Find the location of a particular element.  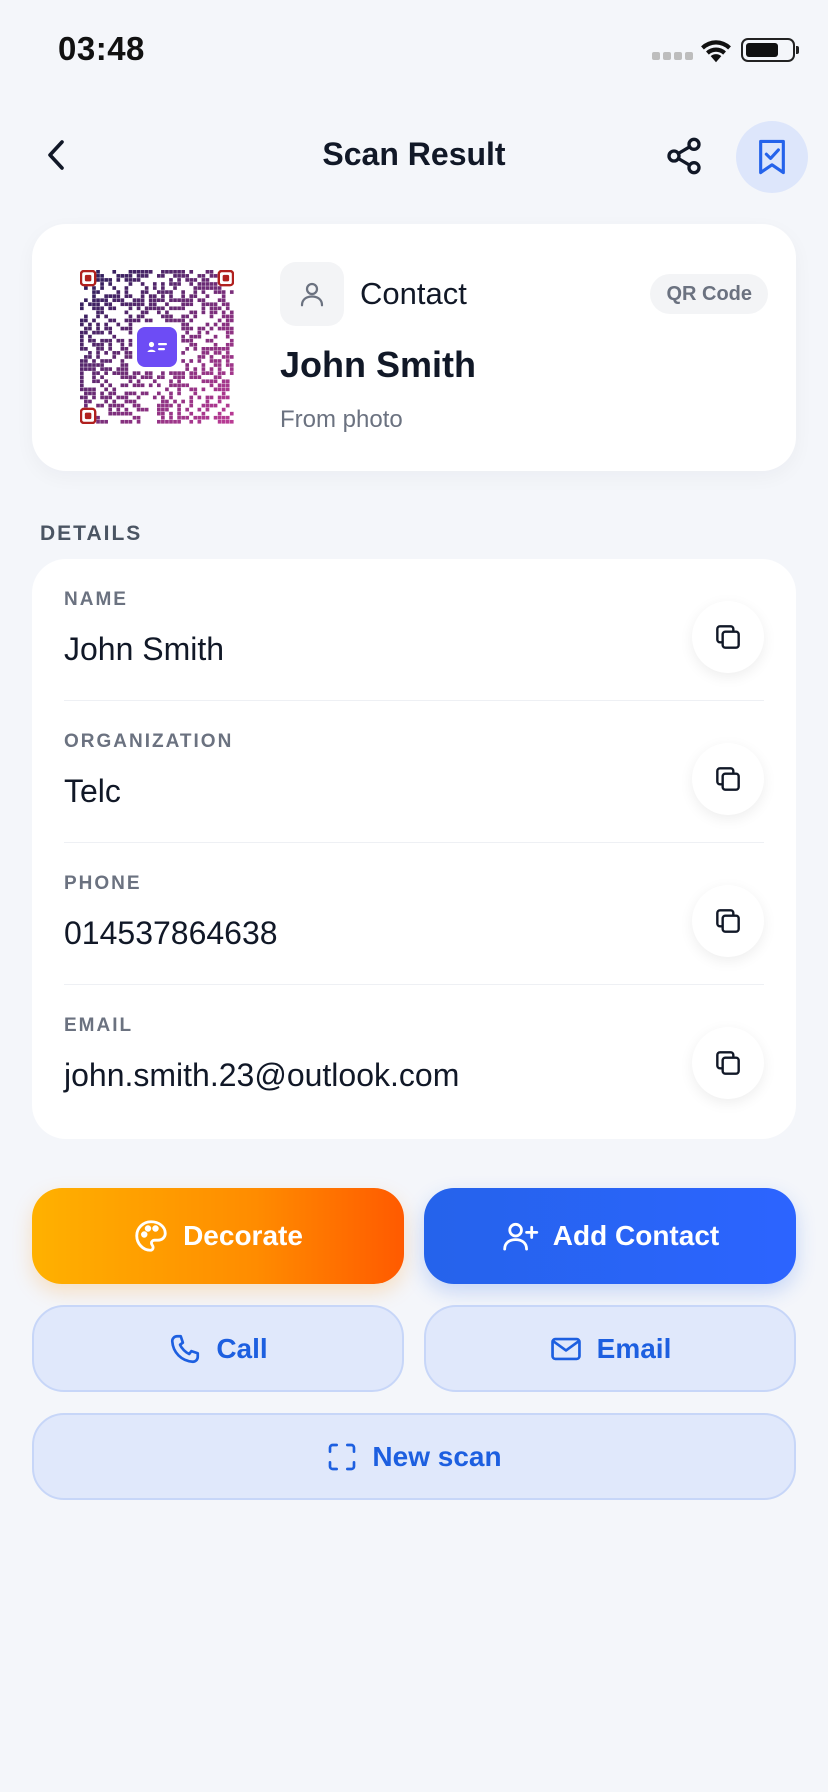

share-icon is located at coordinates (684, 156).